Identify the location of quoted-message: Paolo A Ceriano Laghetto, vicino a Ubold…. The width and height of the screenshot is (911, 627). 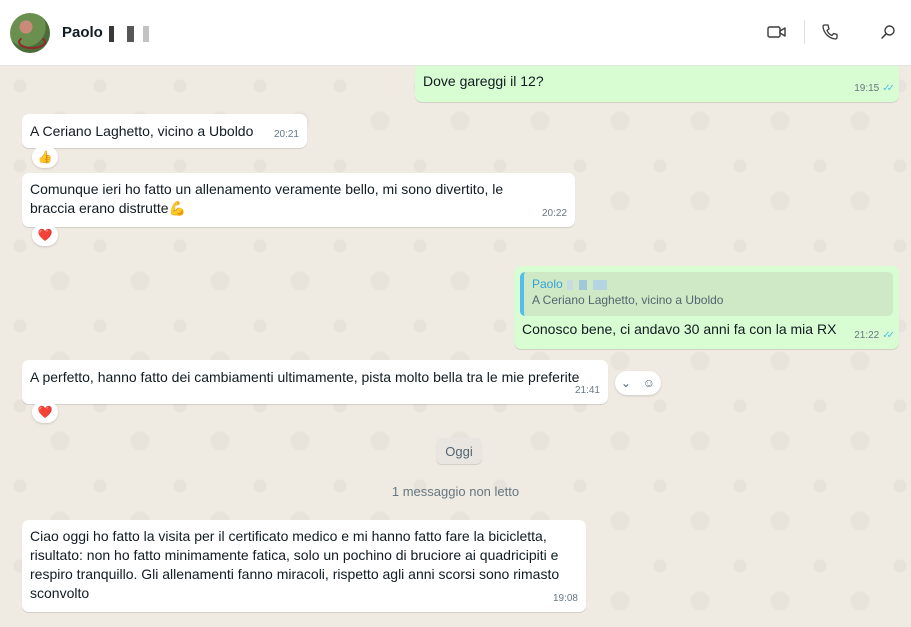
(706, 294).